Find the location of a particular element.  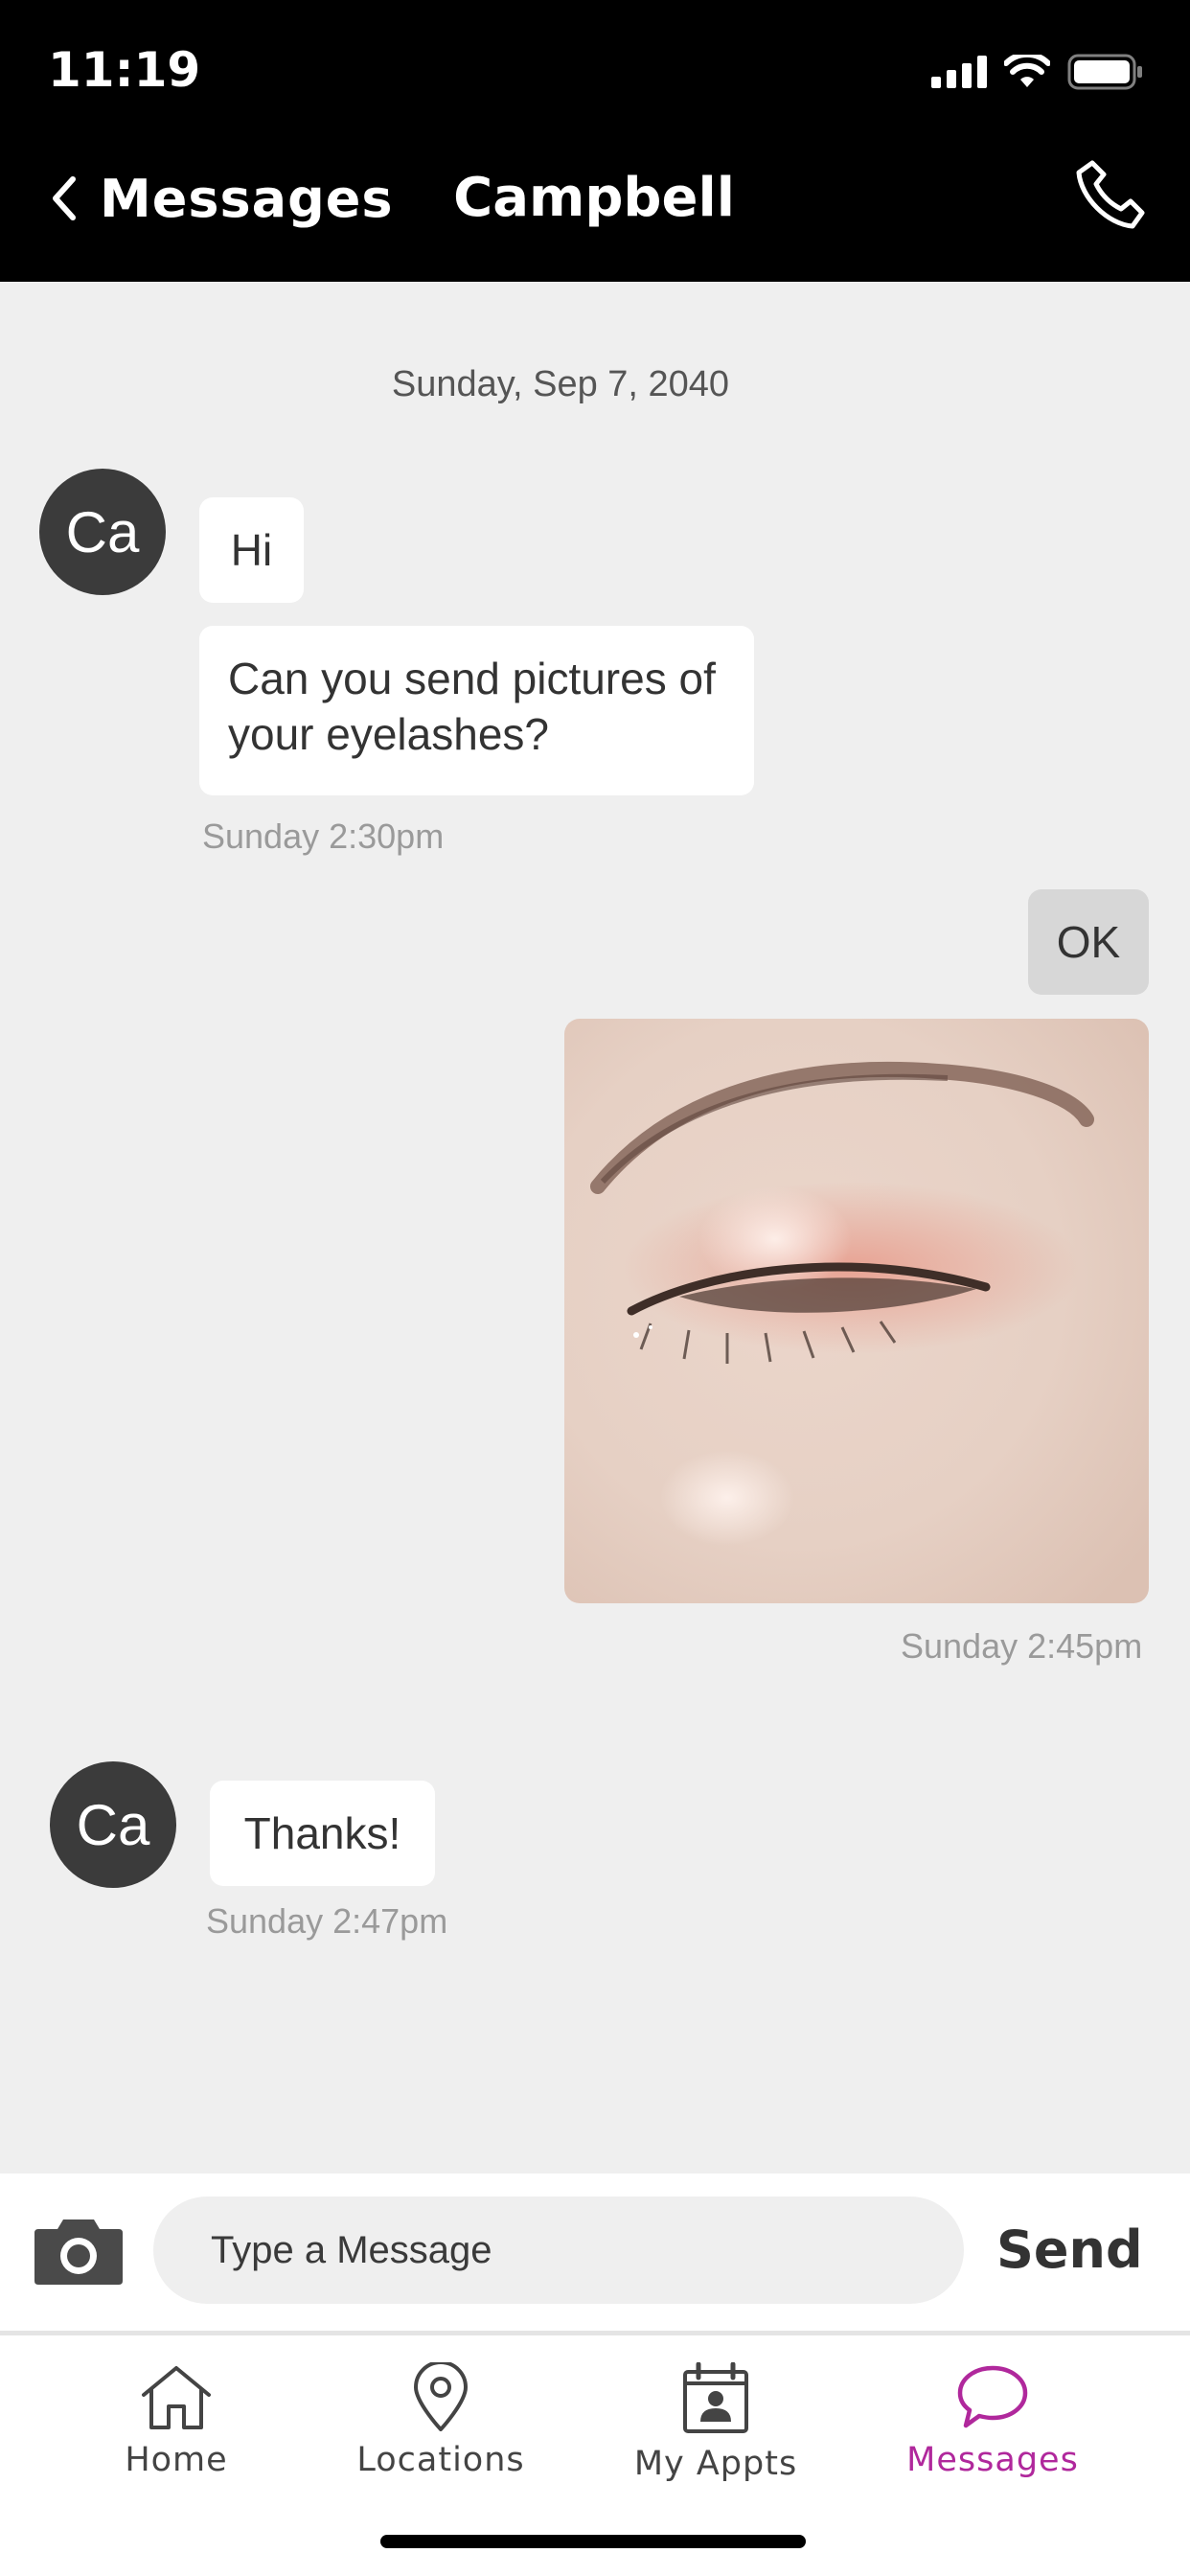

calendar-person-icon is located at coordinates (716, 2397).